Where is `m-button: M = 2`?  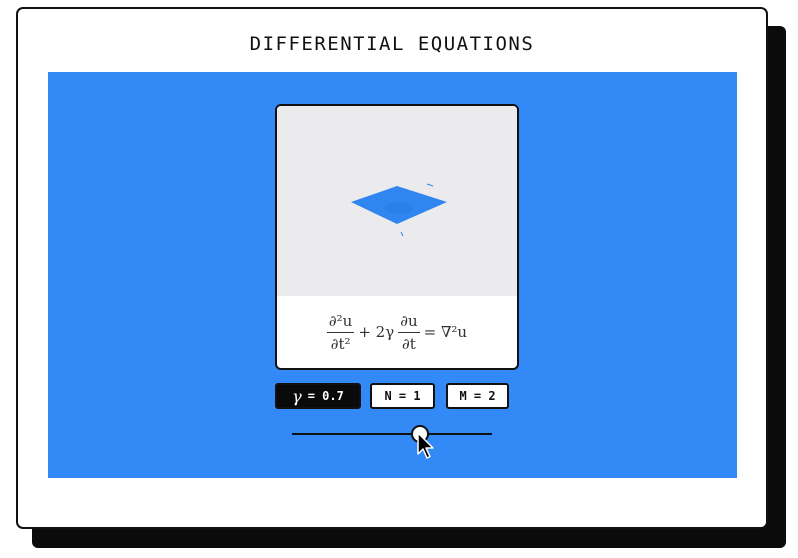
m-button: M = 2 is located at coordinates (477, 396).